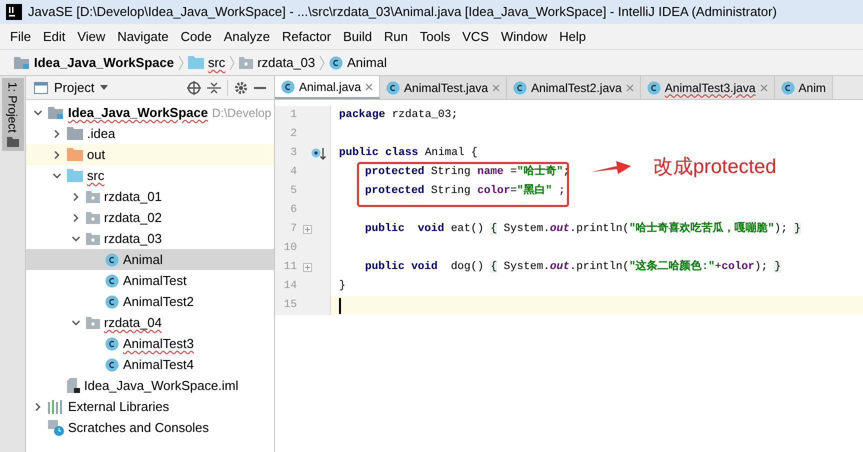 This screenshot has height=452, width=863. I want to click on menu-item: Tools, so click(435, 36).